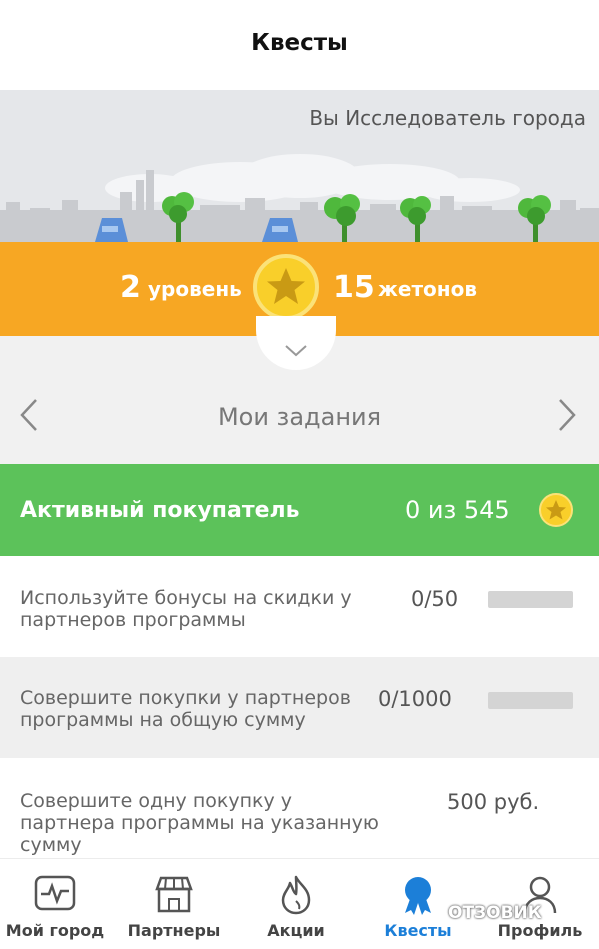  I want to click on shop-icon, so click(174, 894).